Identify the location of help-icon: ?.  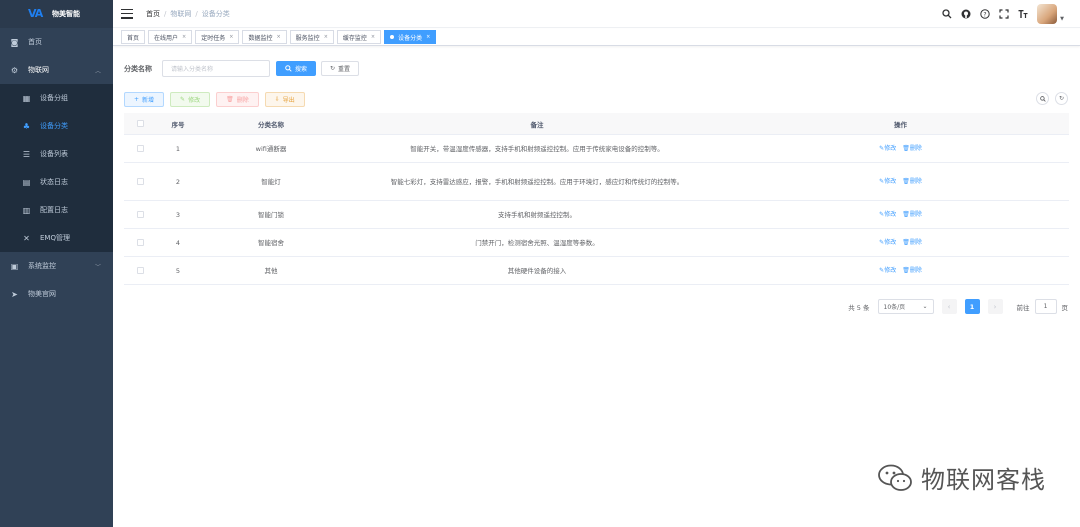
(985, 14).